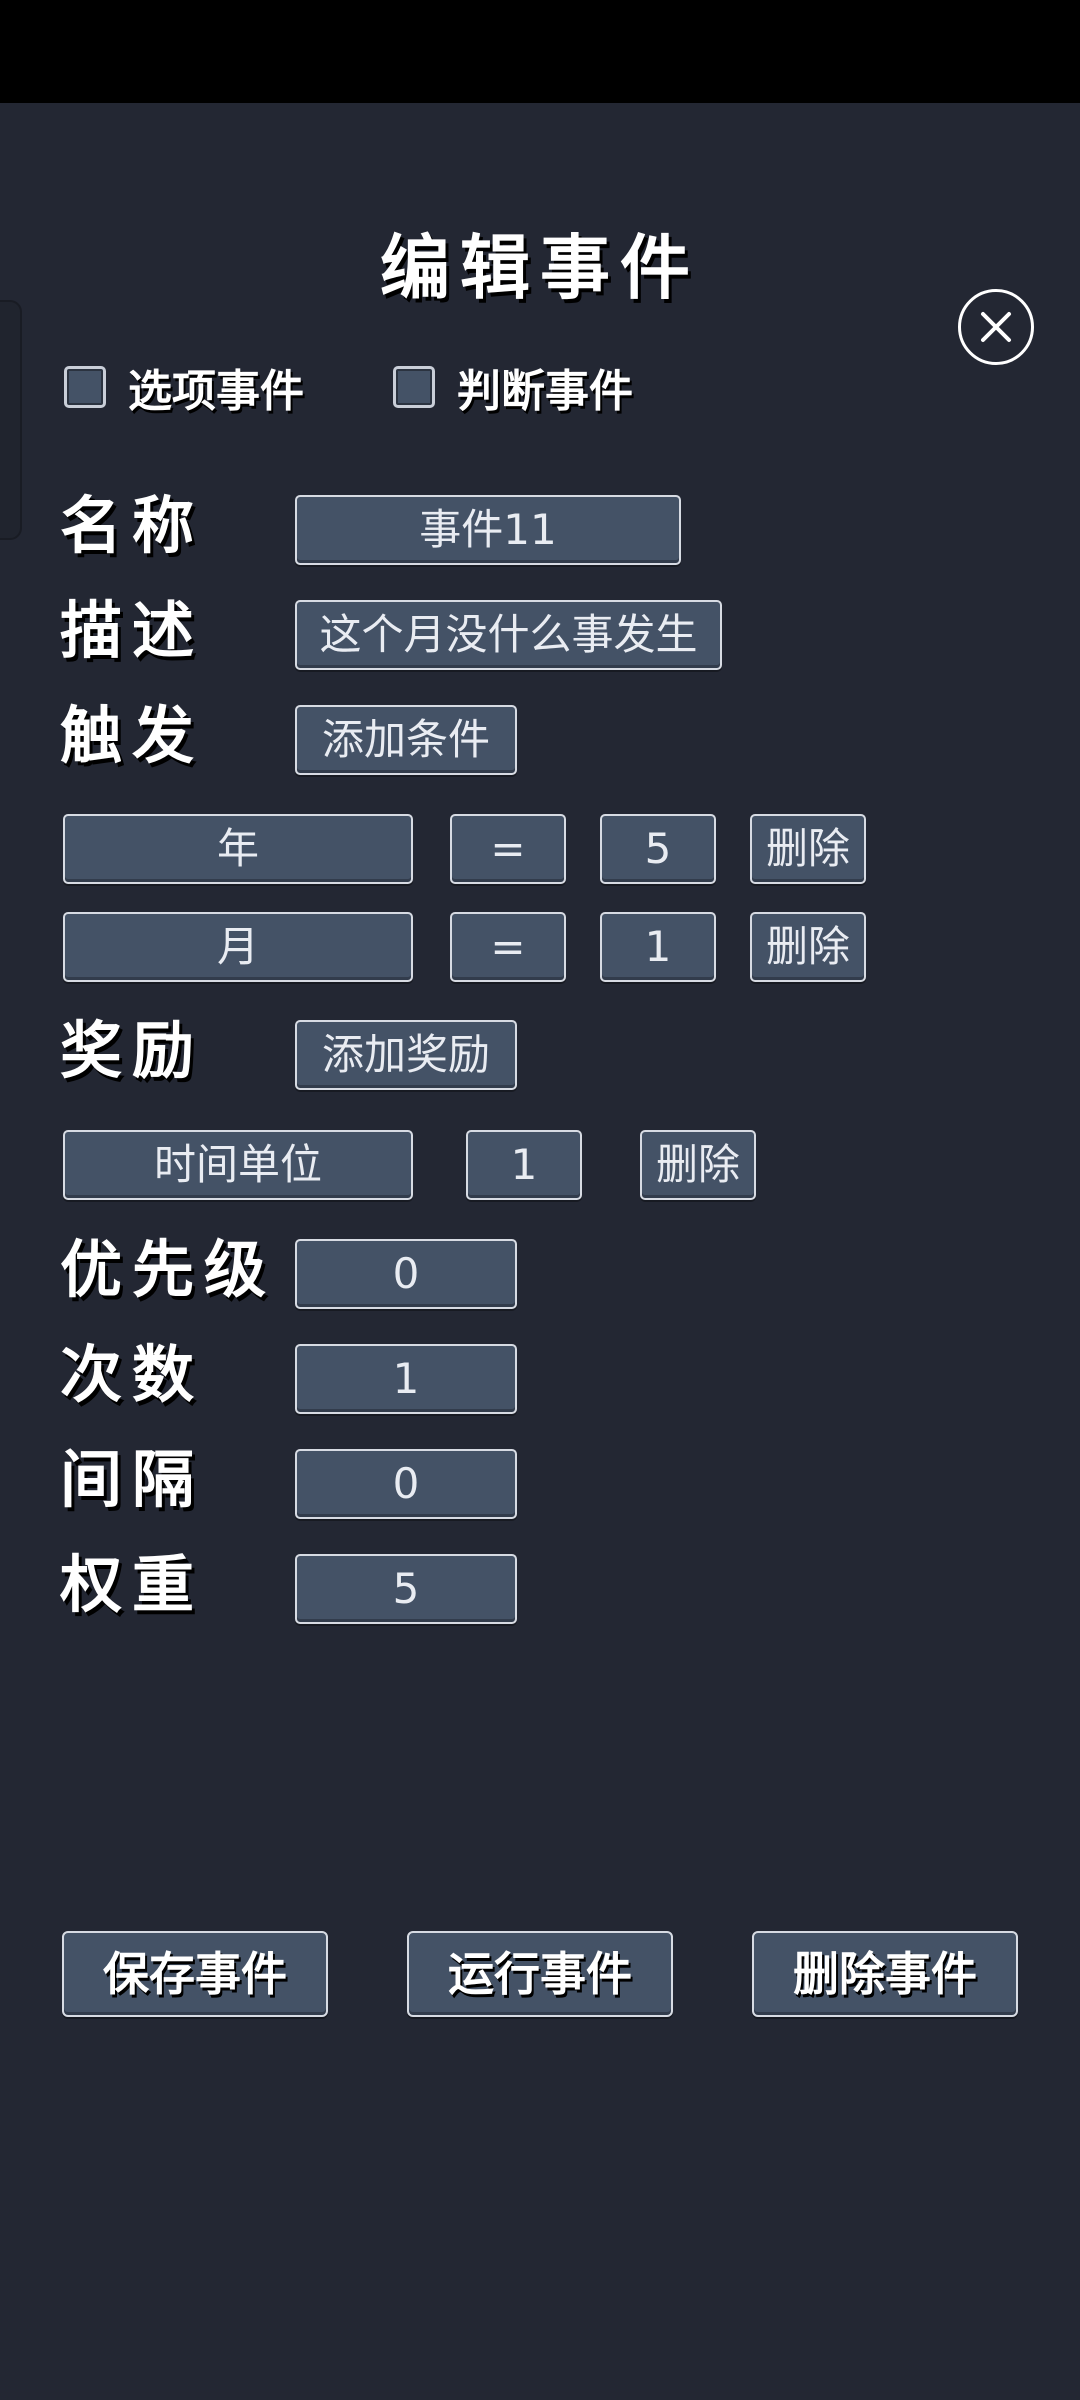 The height and width of the screenshot is (2400, 1080). What do you see at coordinates (488, 530) in the screenshot?
I see `name-field: 事件11` at bounding box center [488, 530].